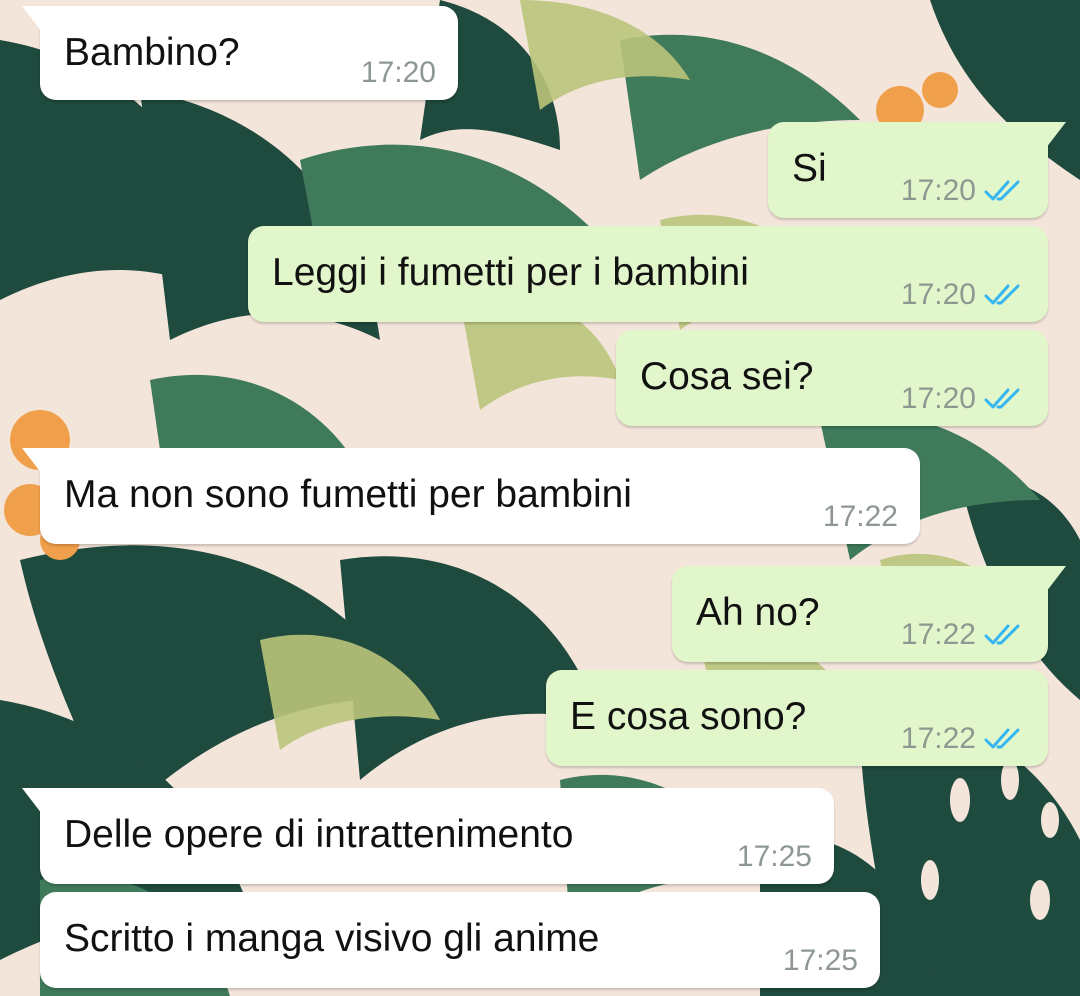 This screenshot has height=996, width=1080. What do you see at coordinates (917, 170) in the screenshot?
I see `message-bubble-outgoing: Si 17:20` at bounding box center [917, 170].